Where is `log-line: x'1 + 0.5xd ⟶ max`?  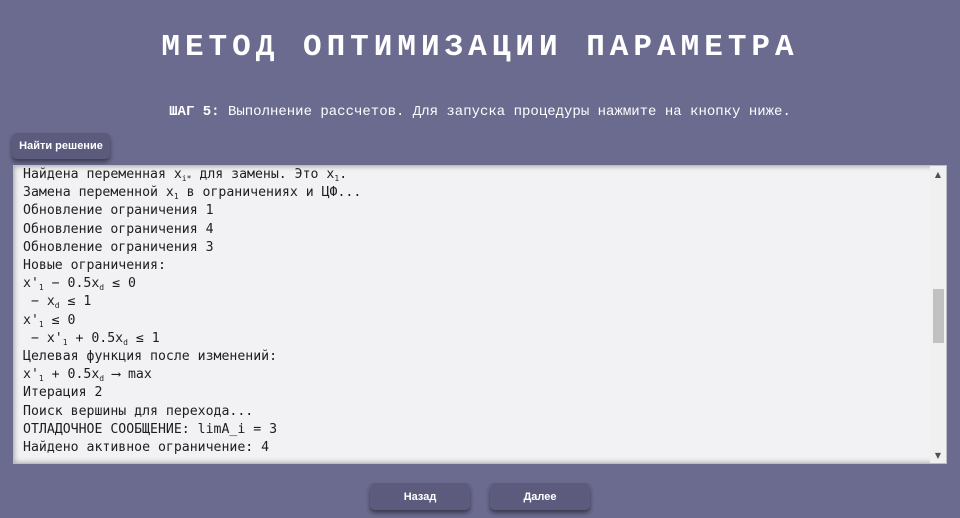 log-line: x'1 + 0.5xd ⟶ max is located at coordinates (473, 375).